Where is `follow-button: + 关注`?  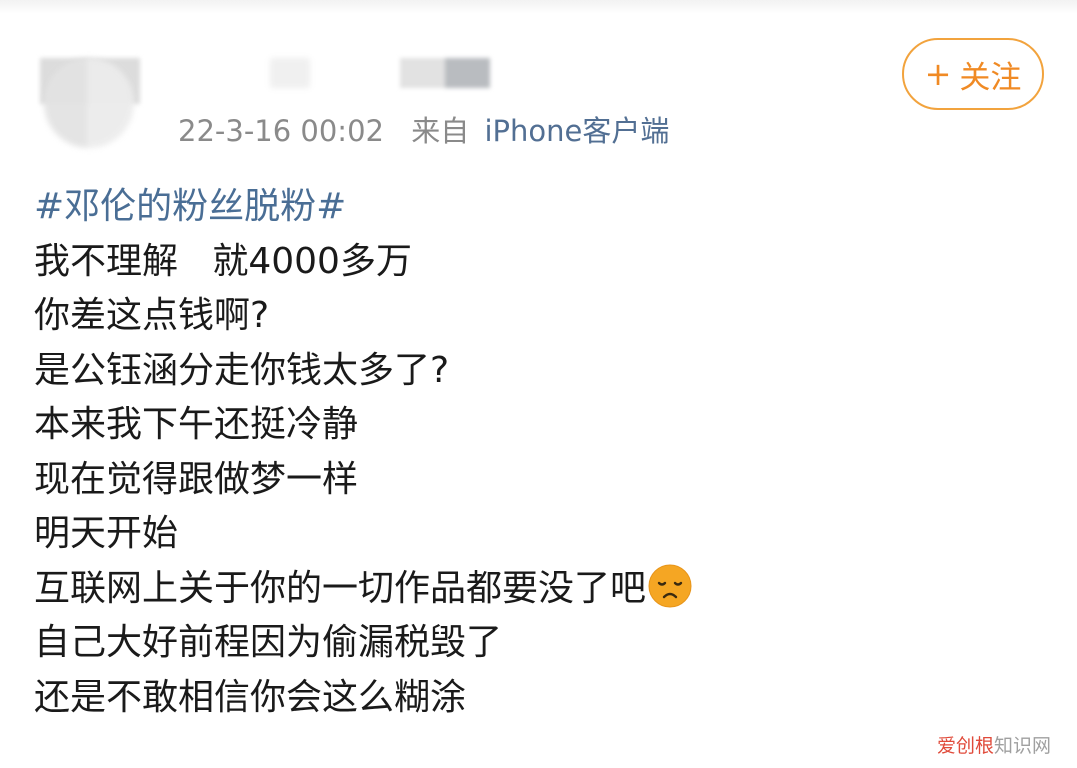 follow-button: + 关注 is located at coordinates (973, 74).